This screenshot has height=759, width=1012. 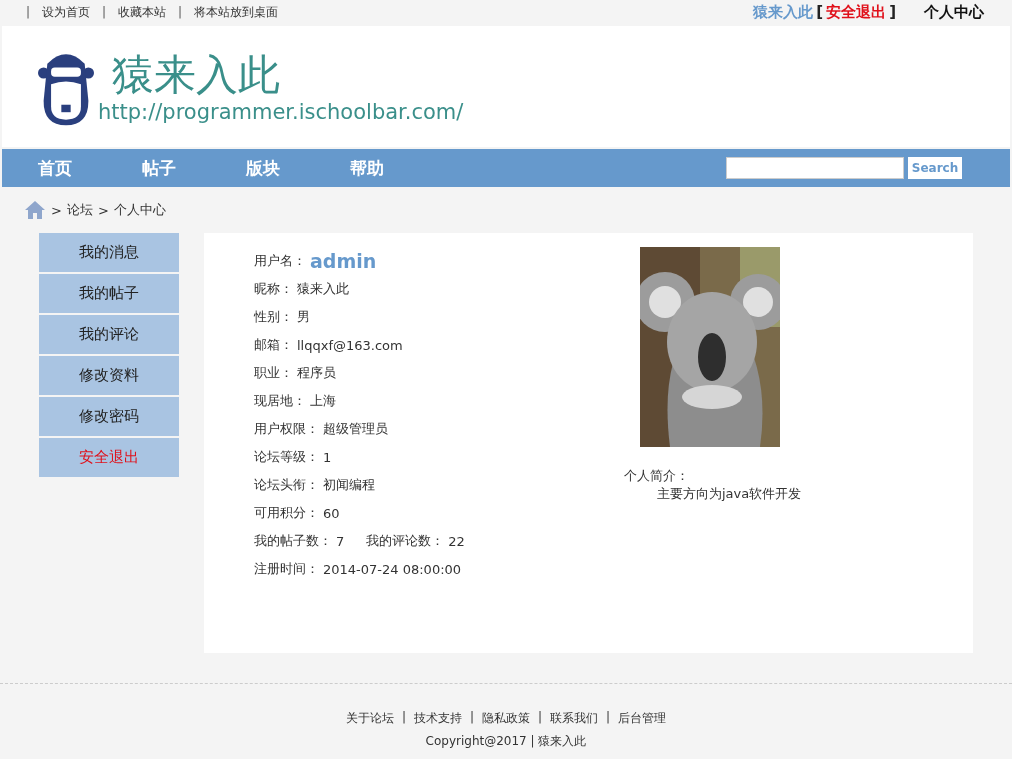 I want to click on sidebar-item: 我的帖子, so click(x=109, y=293).